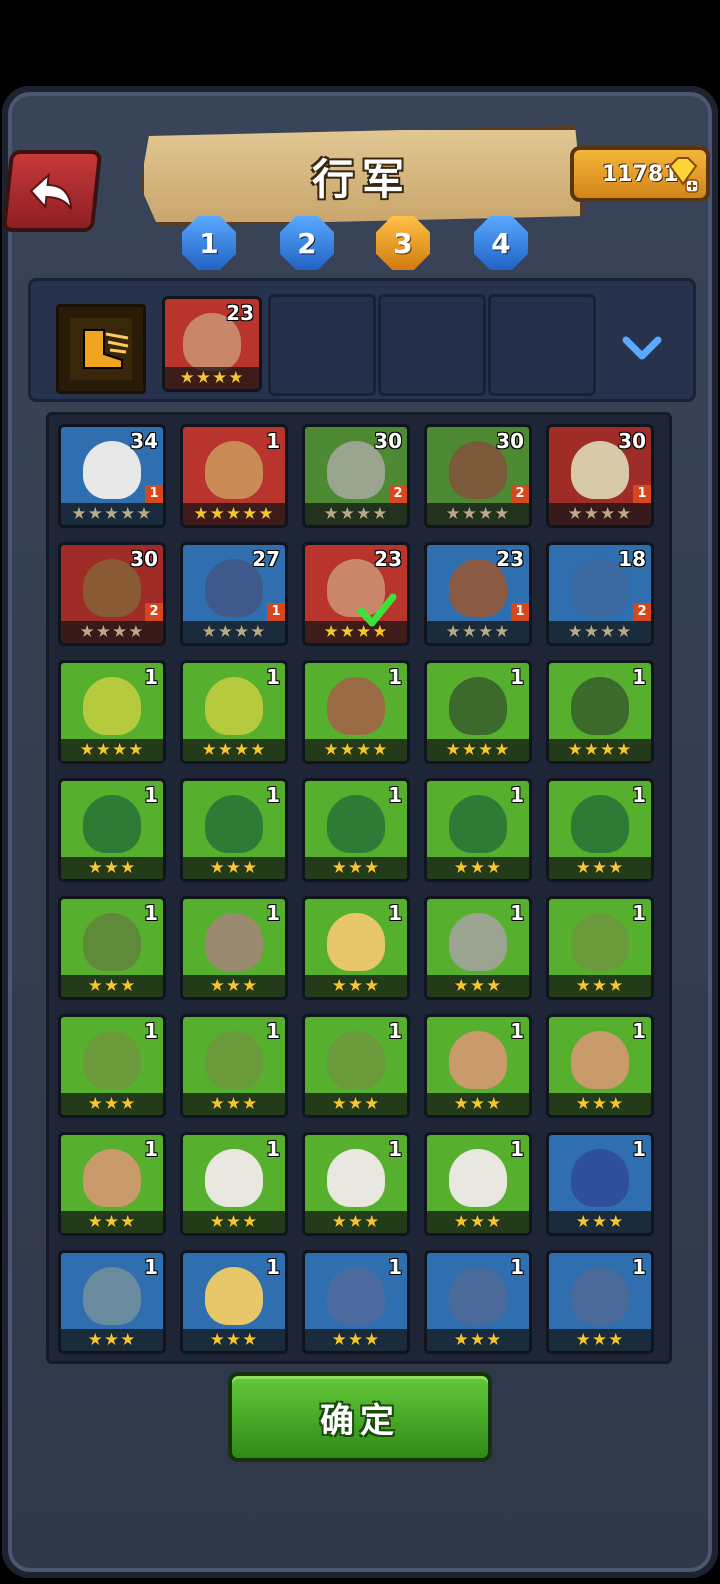  I want to click on tab-2: 2, so click(307, 243).